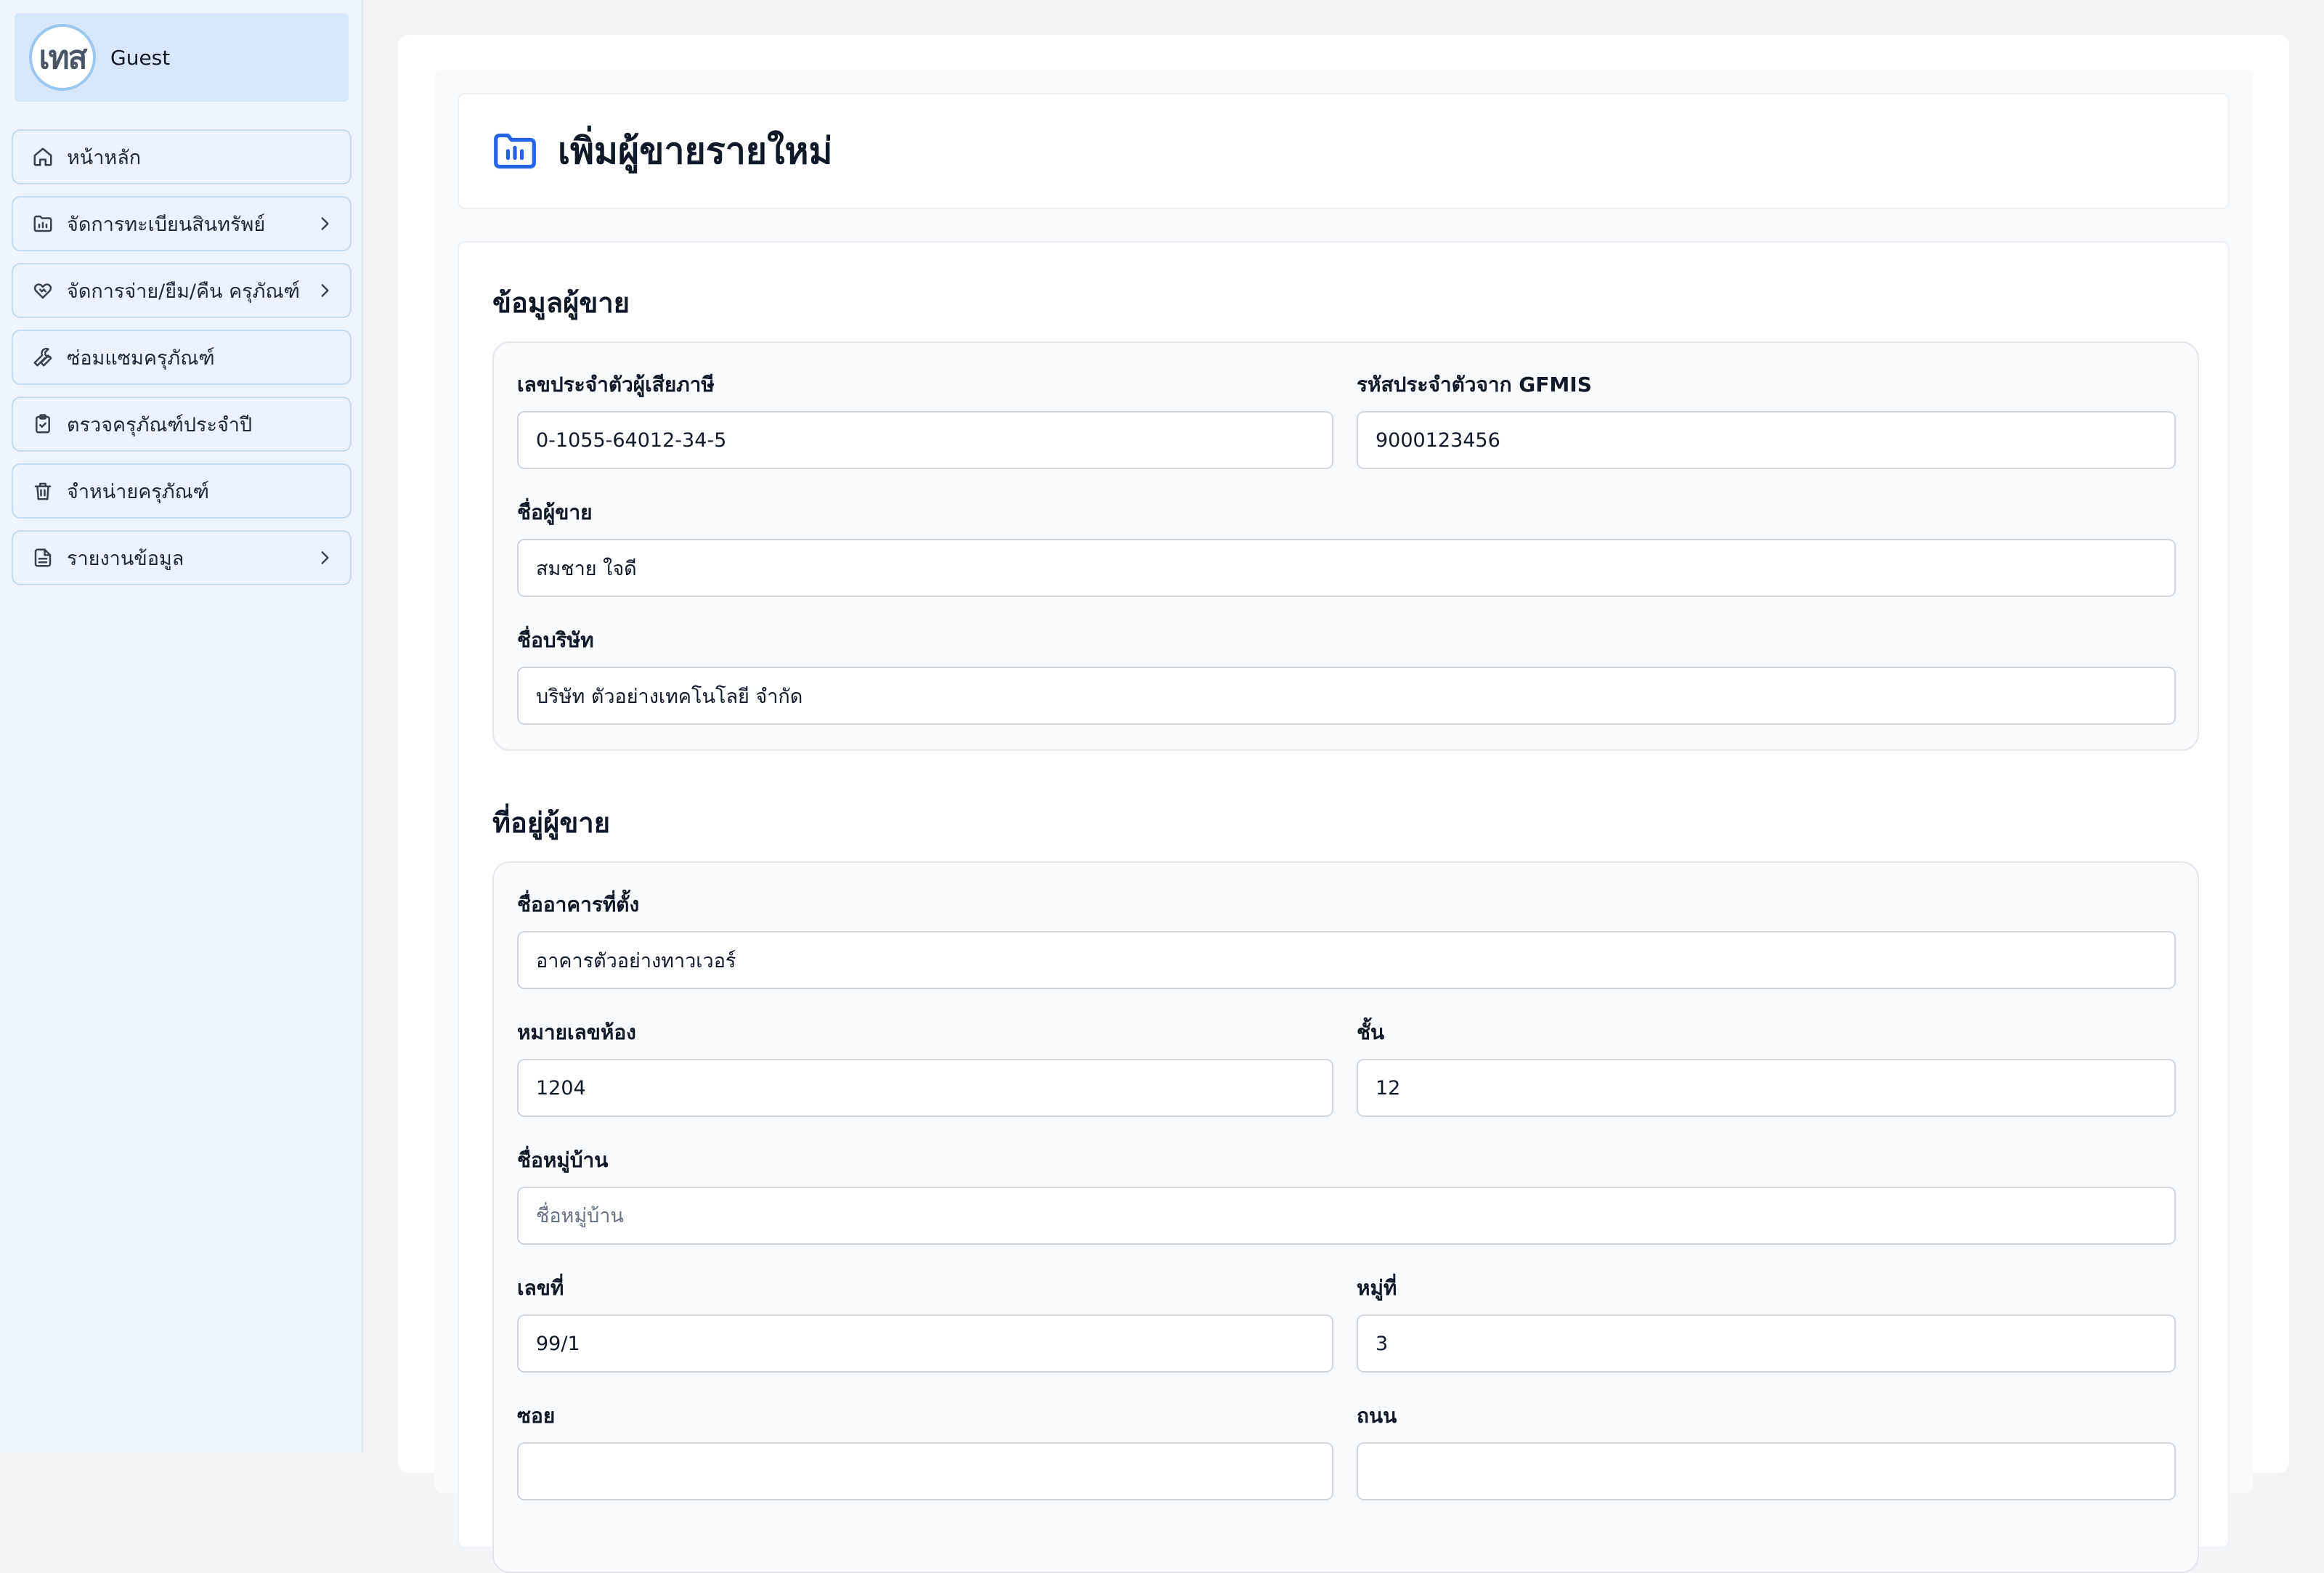 This screenshot has width=2324, height=1573. What do you see at coordinates (578, 904) in the screenshot?
I see `building-label: ชื่ออาคารที่ตั้ง` at bounding box center [578, 904].